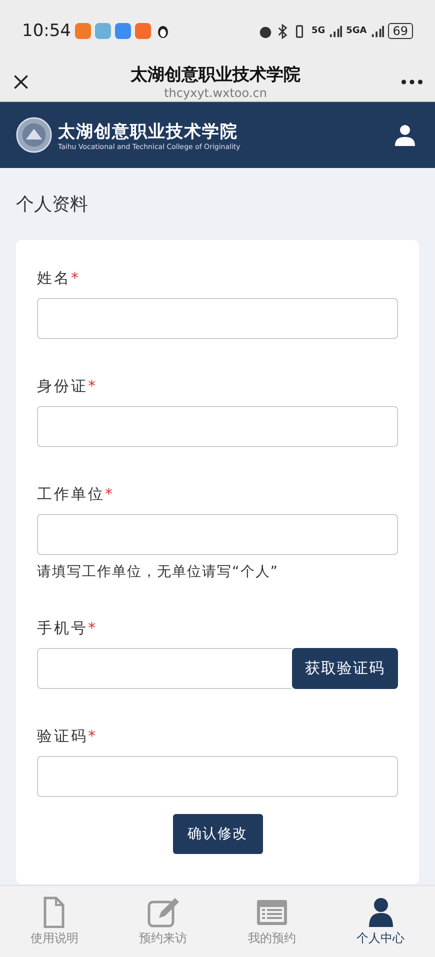  What do you see at coordinates (34, 135) in the screenshot?
I see `emblem-icon` at bounding box center [34, 135].